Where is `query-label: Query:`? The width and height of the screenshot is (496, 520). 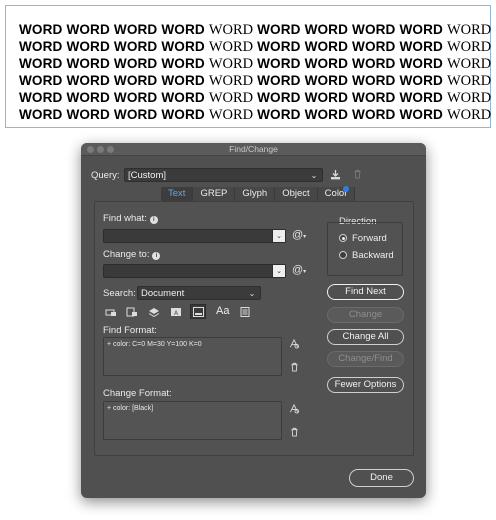
query-label: Query: is located at coordinates (105, 175).